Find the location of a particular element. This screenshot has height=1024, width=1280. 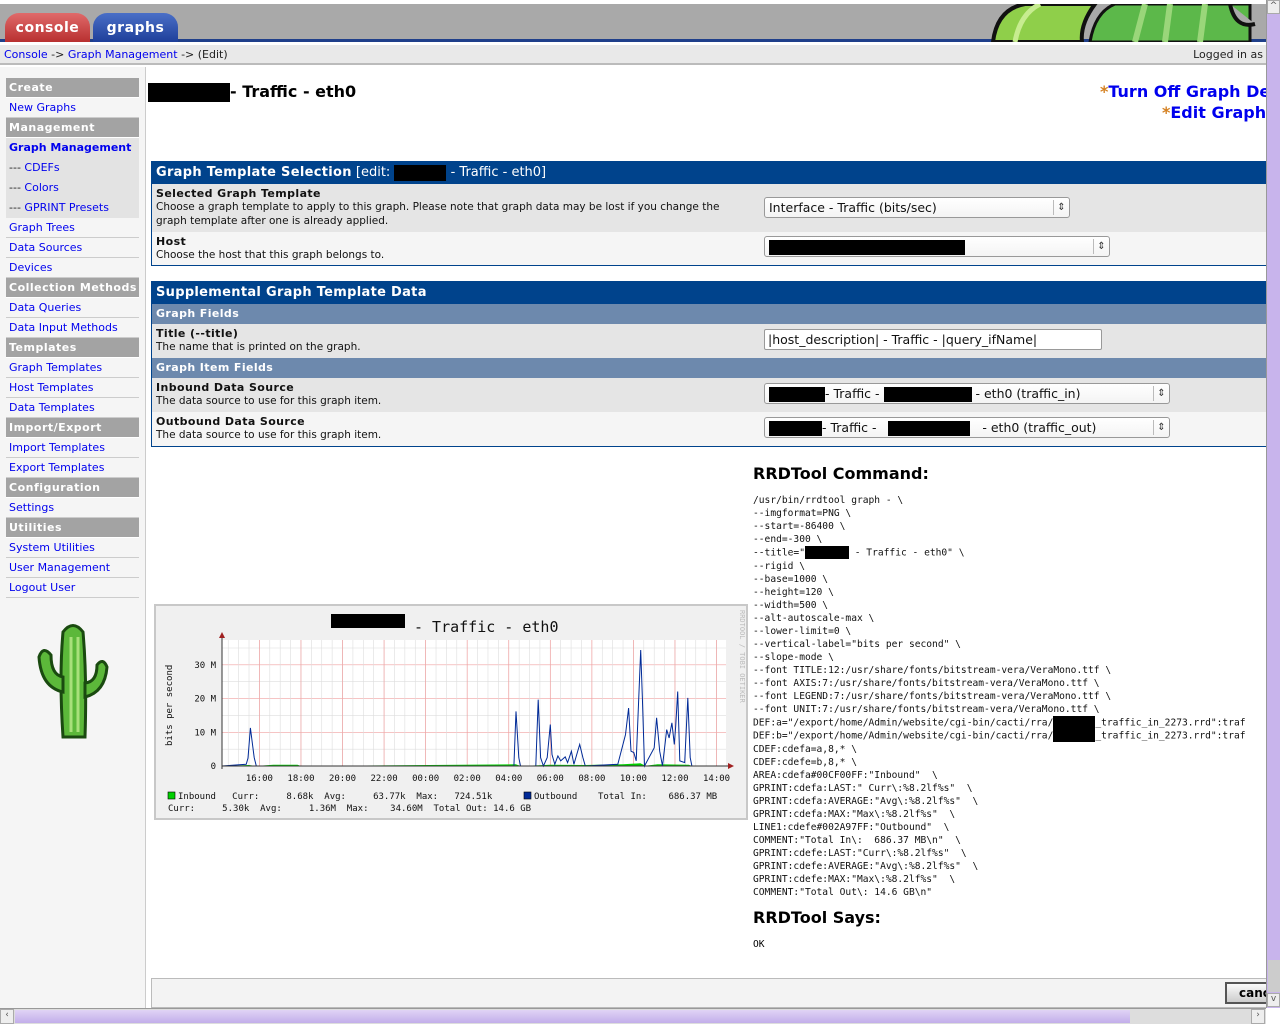

sidebar-item: Graph Management is located at coordinates (72, 148).